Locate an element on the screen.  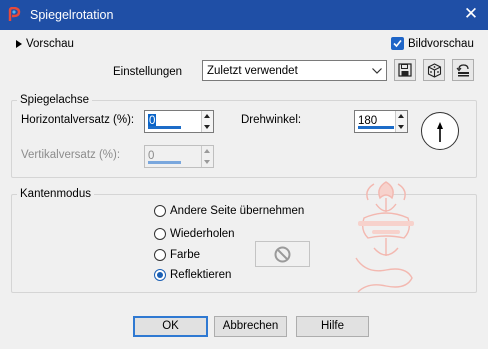
edge-option-repeat: Wiederholen is located at coordinates (204, 234).